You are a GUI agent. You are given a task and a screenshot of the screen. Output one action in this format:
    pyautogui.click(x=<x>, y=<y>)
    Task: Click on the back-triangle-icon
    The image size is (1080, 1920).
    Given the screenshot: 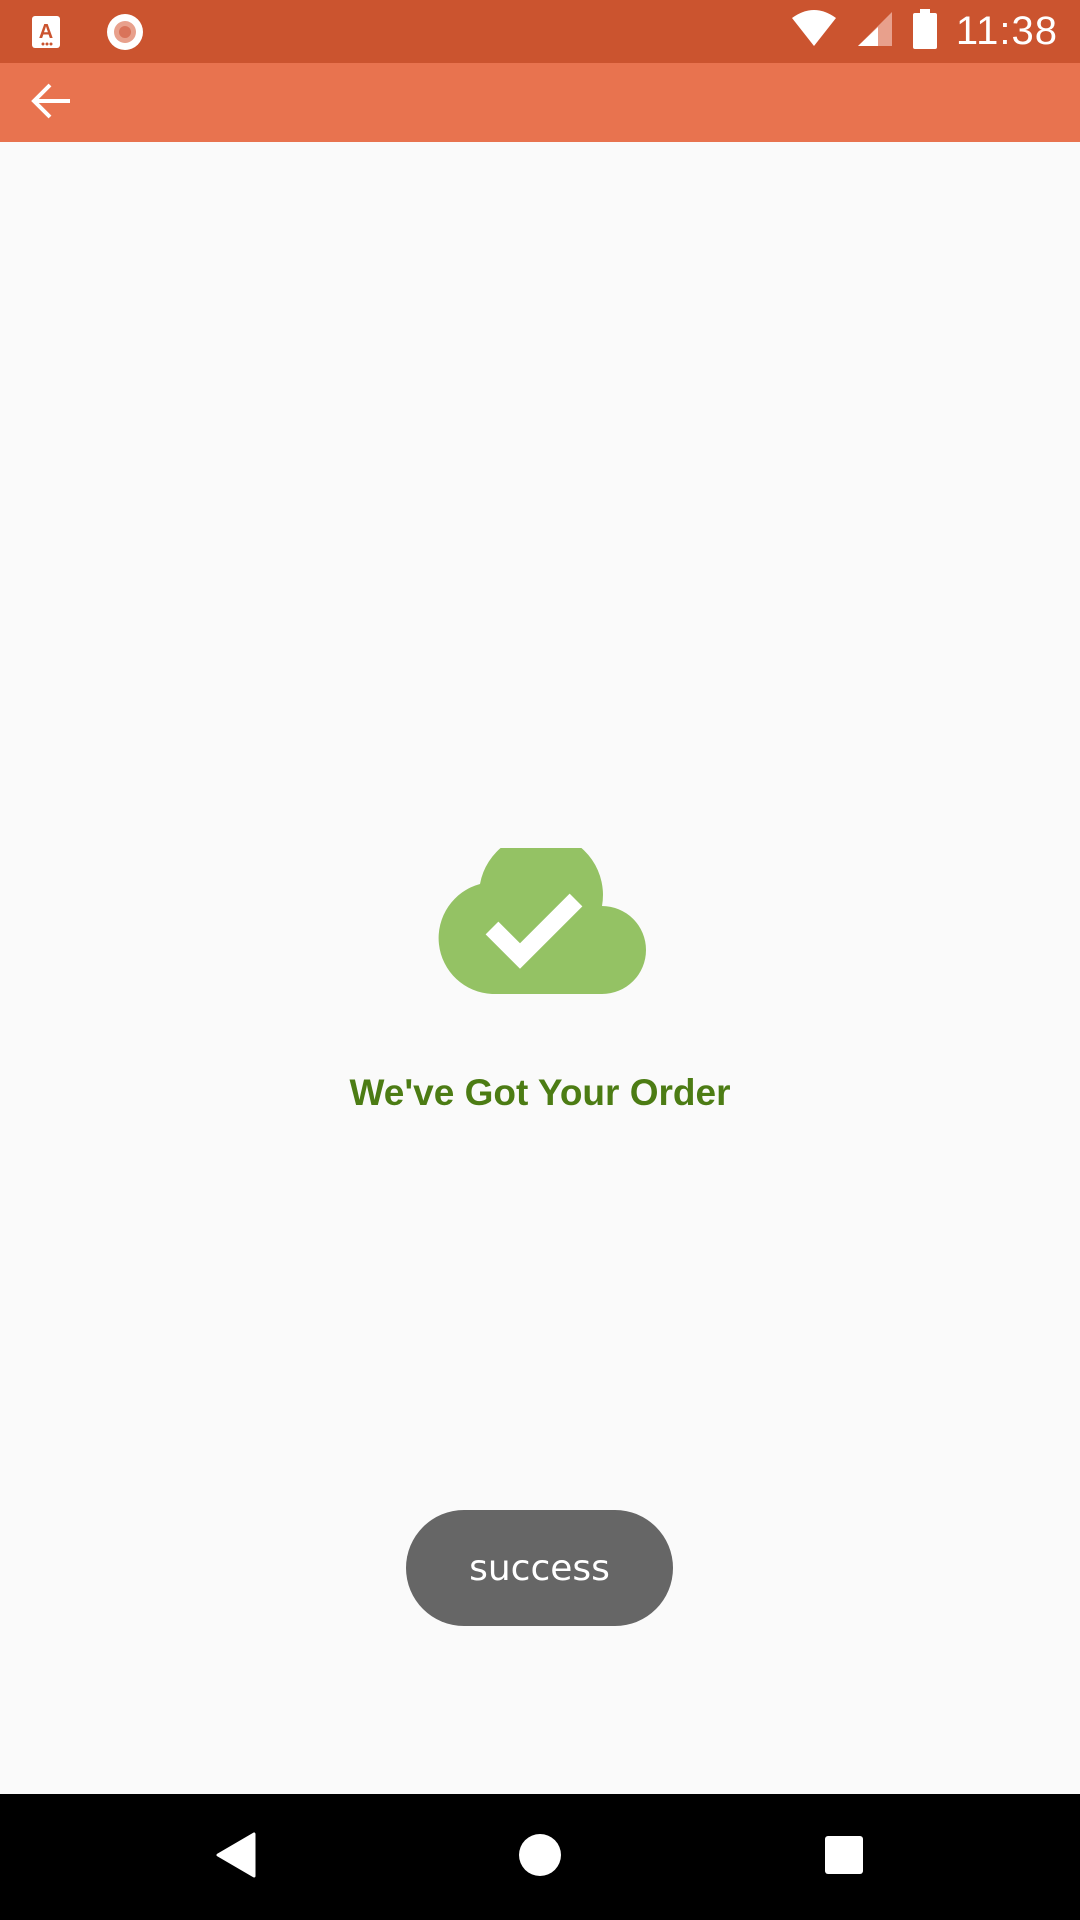 What is the action you would take?
    pyautogui.click(x=236, y=1857)
    